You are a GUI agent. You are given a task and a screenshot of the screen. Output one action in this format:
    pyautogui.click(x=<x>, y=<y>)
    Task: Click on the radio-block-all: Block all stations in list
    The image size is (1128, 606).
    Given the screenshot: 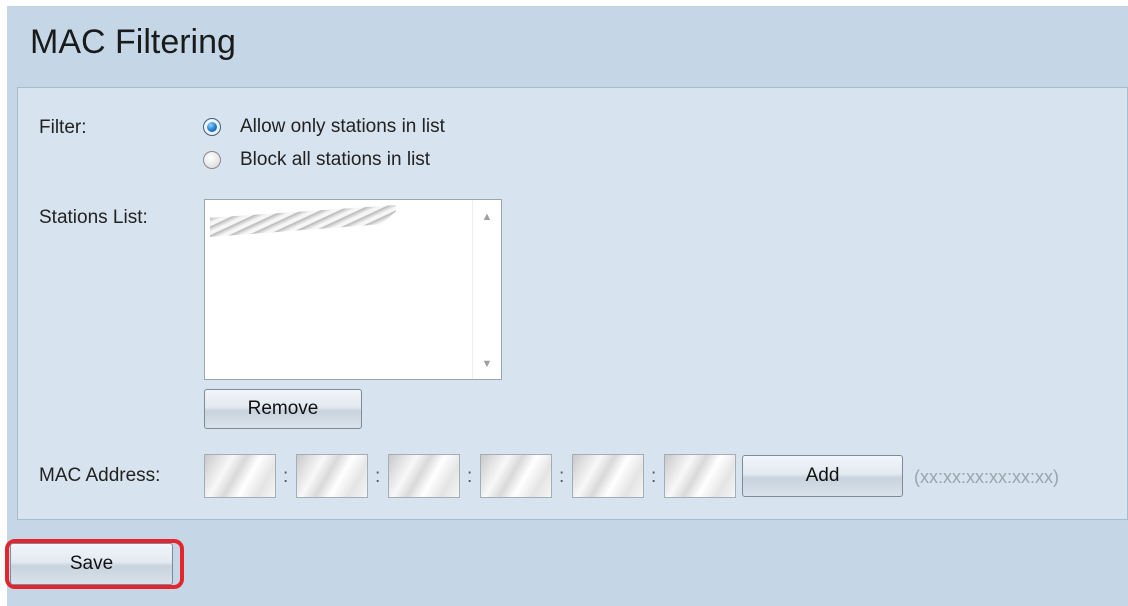 What is the action you would take?
    pyautogui.click(x=316, y=160)
    